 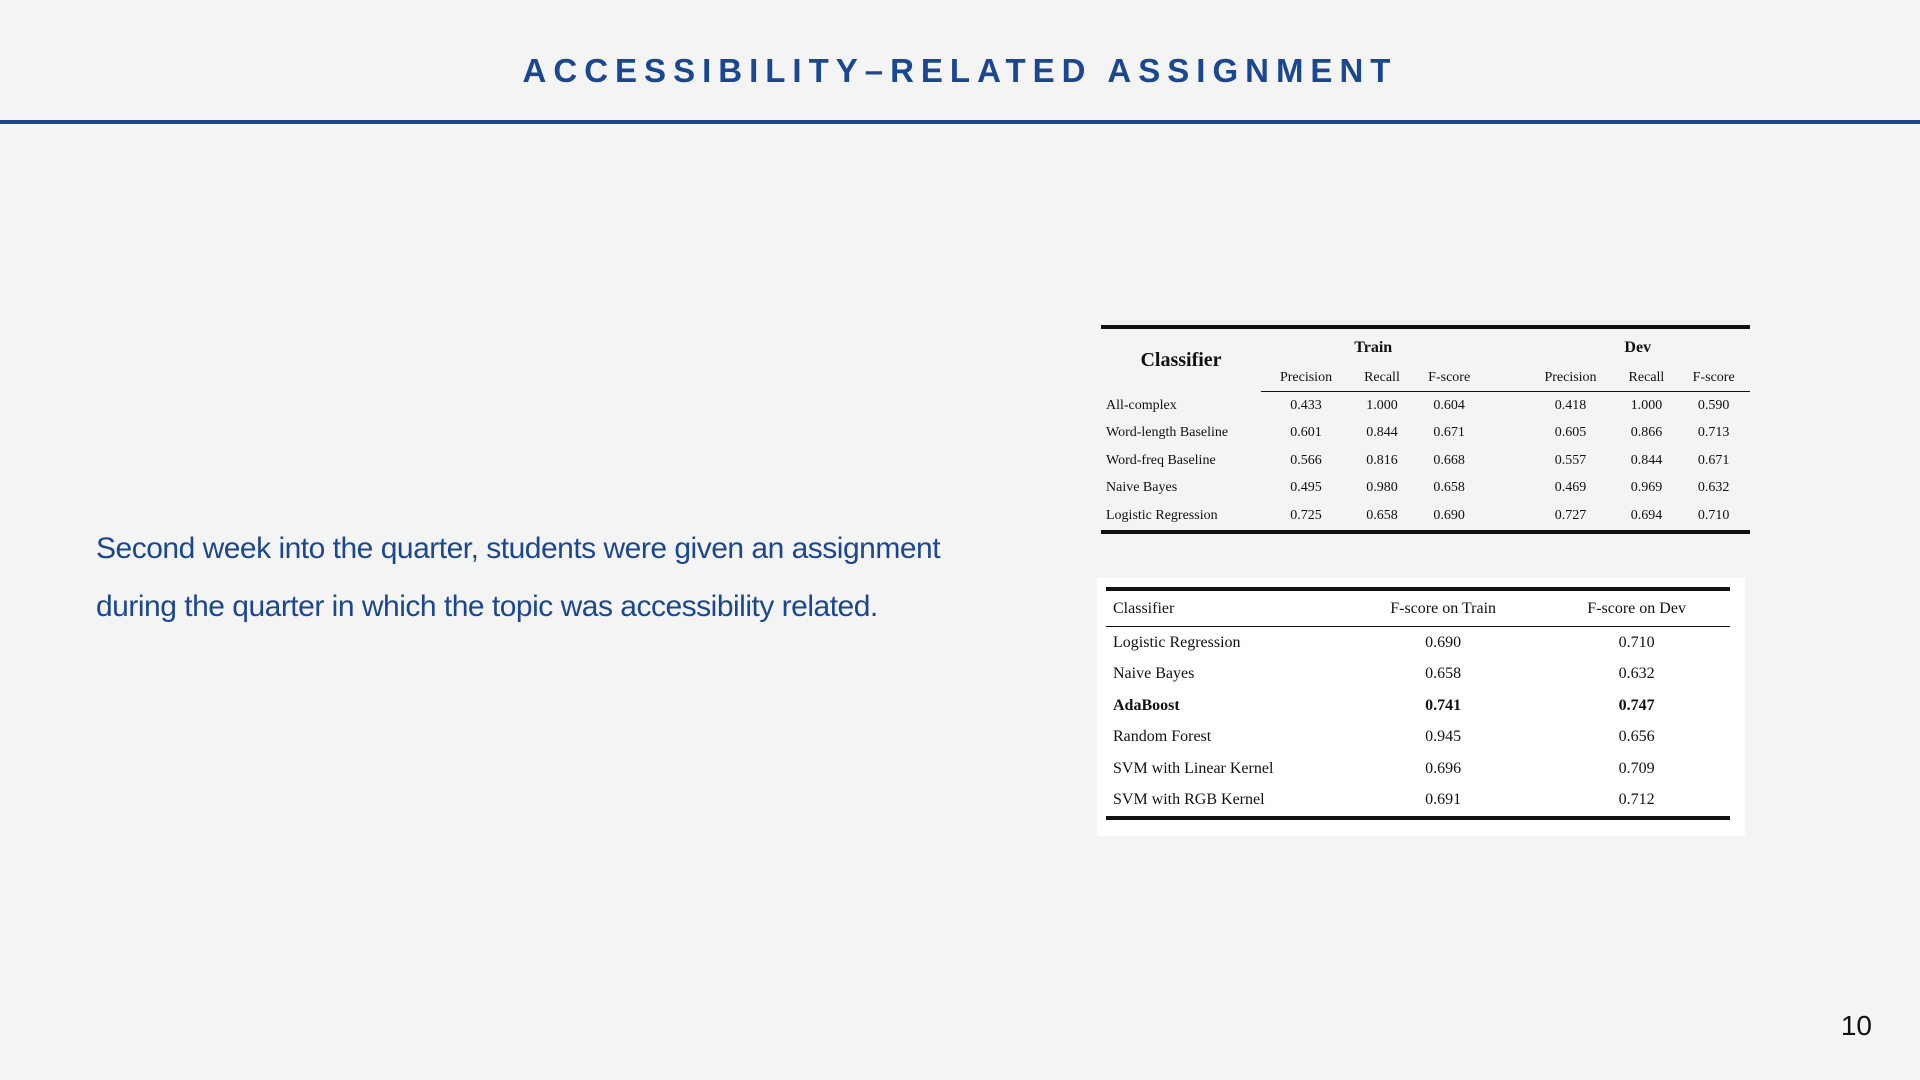 I want to click on table-row: Random Forest 0.945 0.656, so click(x=1418, y=738).